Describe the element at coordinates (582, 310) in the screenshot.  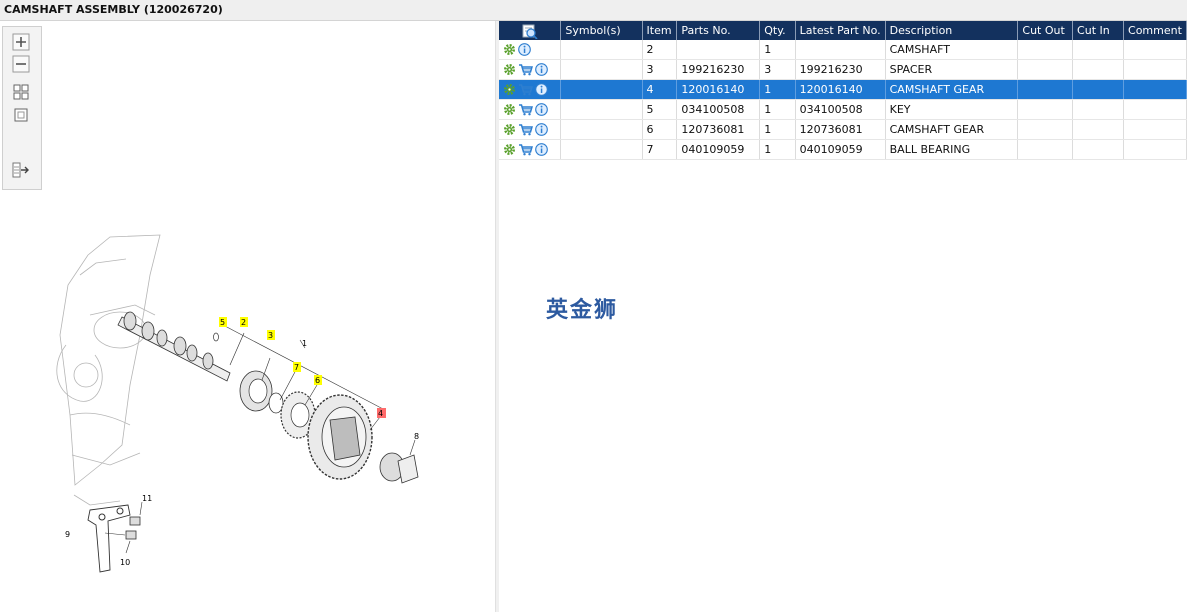
I see `watermark-text: 英金狮` at that location.